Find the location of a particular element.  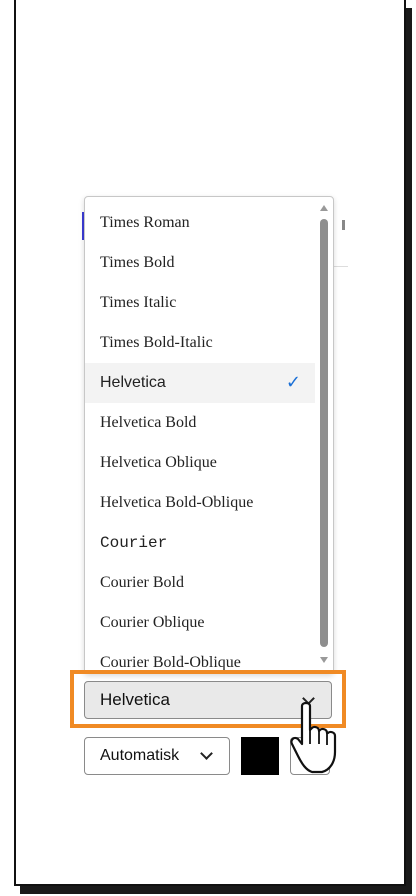

color-swatch is located at coordinates (260, 756).